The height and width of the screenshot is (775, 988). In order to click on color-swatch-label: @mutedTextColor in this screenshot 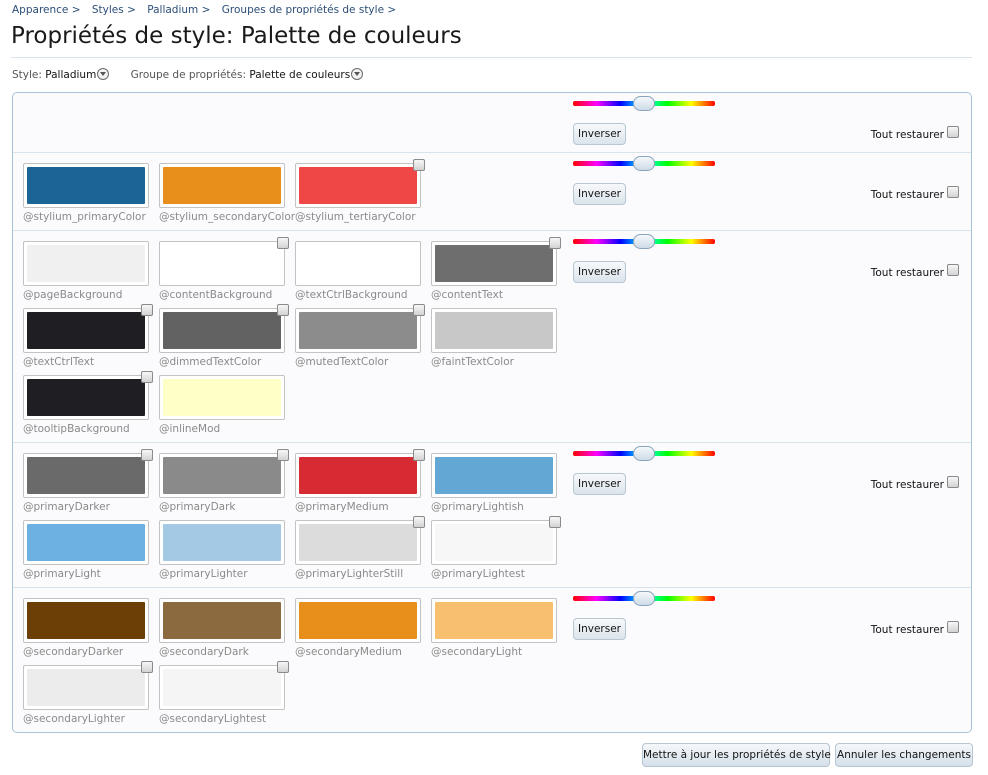, I will do `click(342, 362)`.